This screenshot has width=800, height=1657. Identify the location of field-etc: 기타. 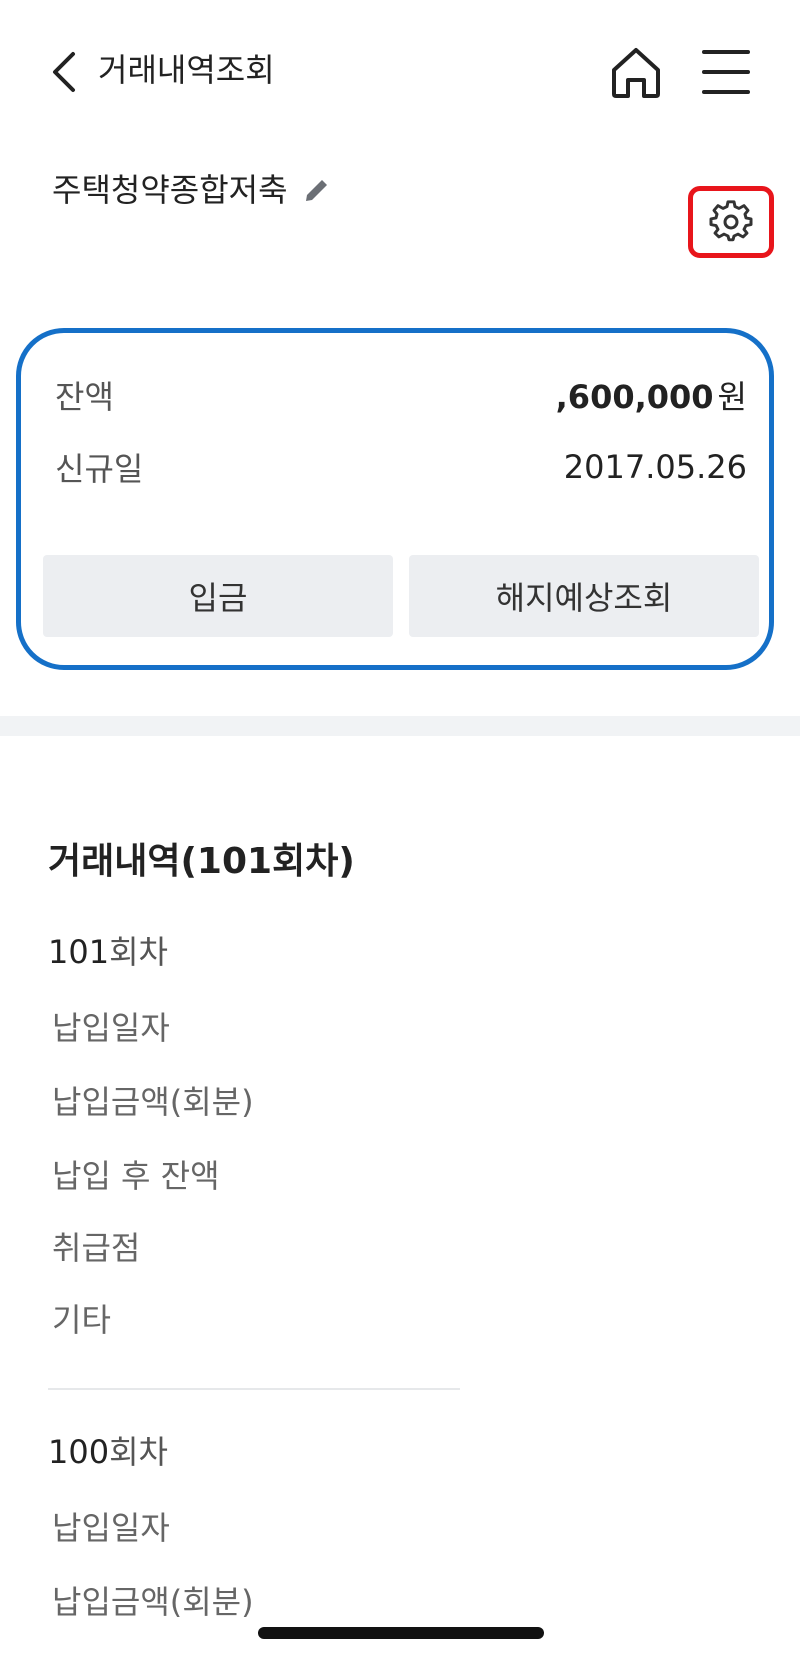
(81, 1320).